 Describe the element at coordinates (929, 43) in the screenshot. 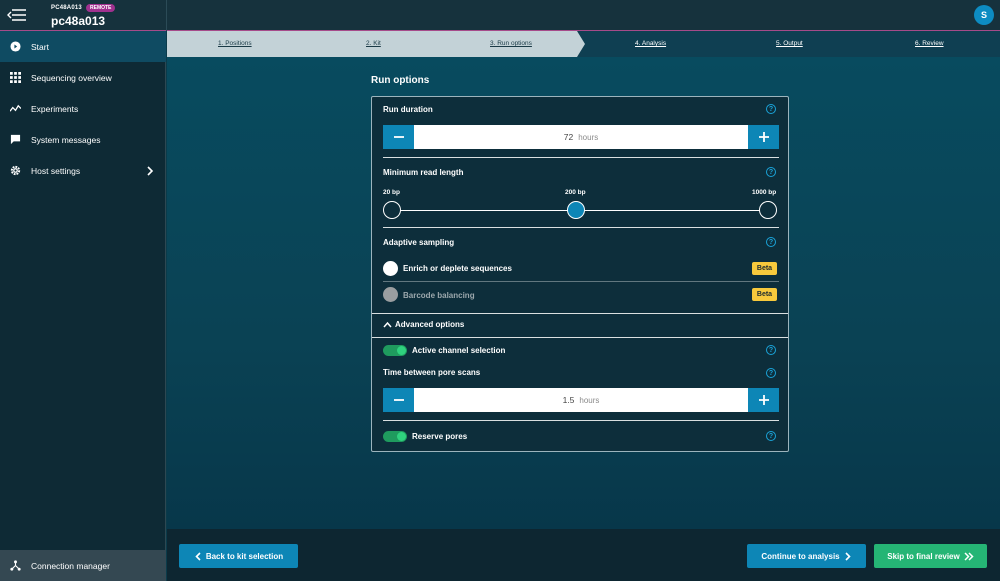

I see `step-review: 6. Review` at that location.